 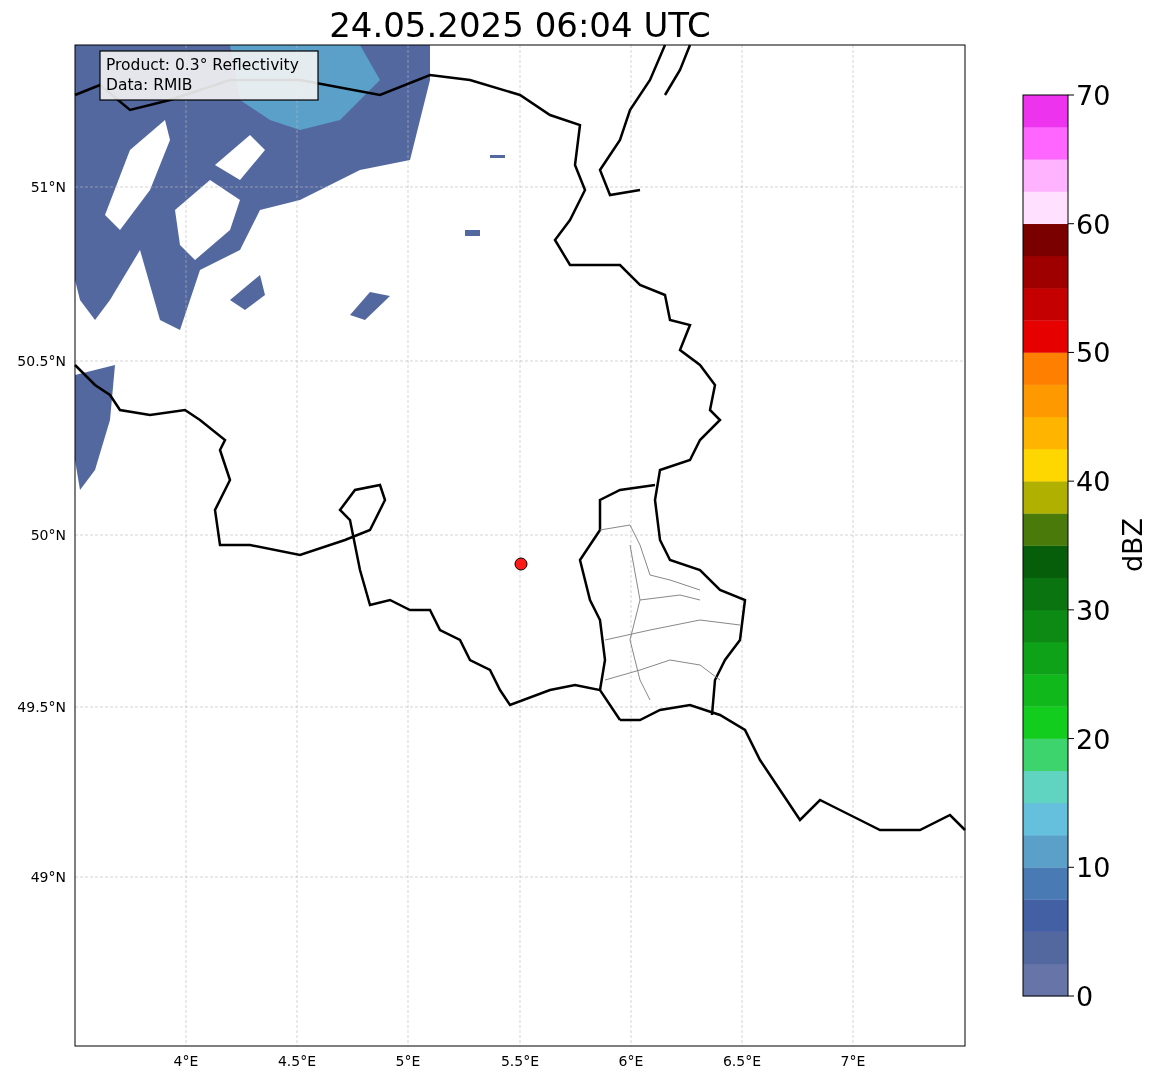 I want to click on legend-text: Product: 0.3° Reflectivity, so click(x=202, y=65).